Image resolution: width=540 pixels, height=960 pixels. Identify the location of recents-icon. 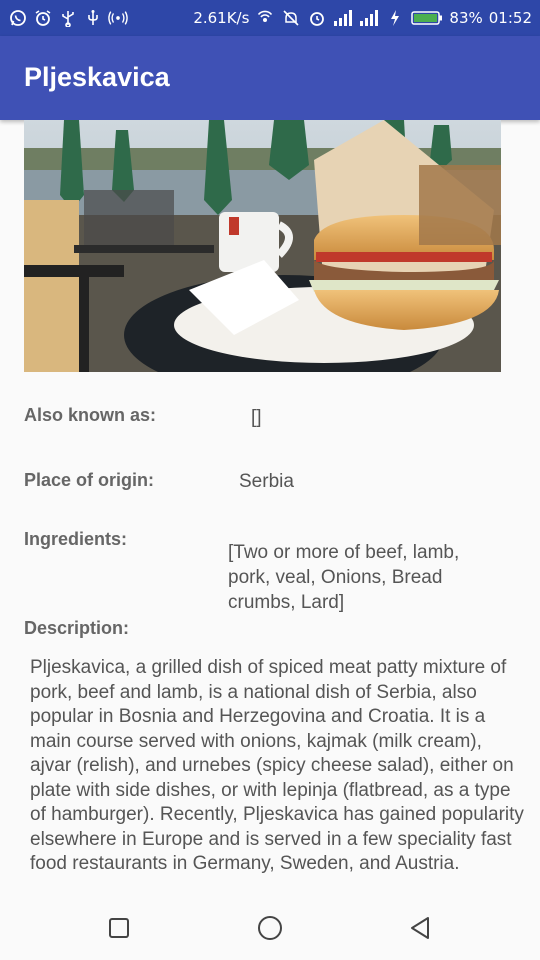
(119, 930).